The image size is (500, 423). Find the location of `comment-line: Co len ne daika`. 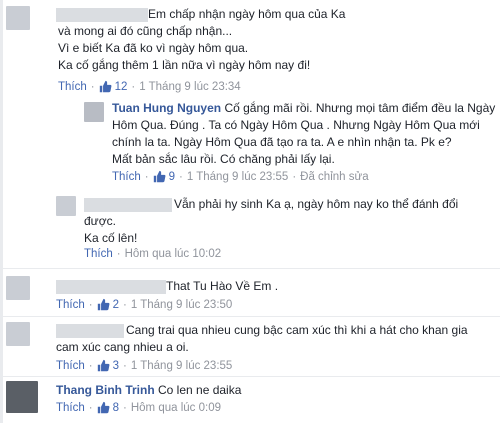

comment-line: Co len ne daika is located at coordinates (200, 390).